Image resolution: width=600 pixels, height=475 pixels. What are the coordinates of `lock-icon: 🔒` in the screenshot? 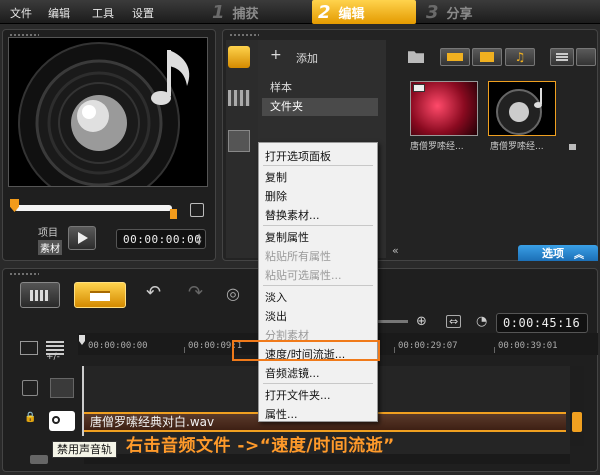 It's located at (30, 417).